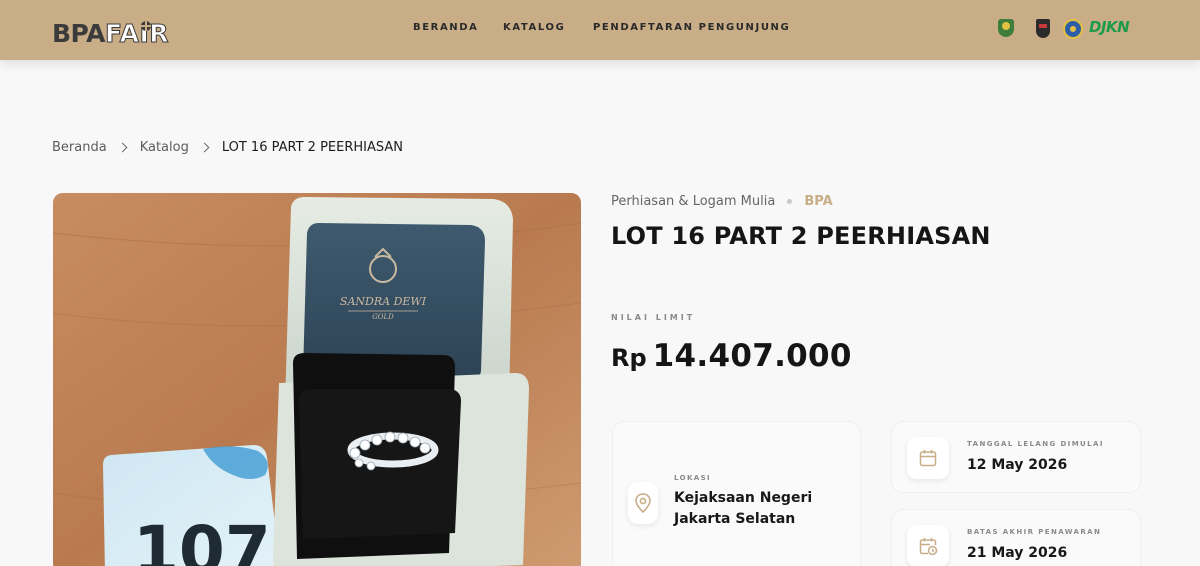 This screenshot has height=566, width=1200. What do you see at coordinates (1109, 27) in the screenshot?
I see `djkn-logo: DJKN` at bounding box center [1109, 27].